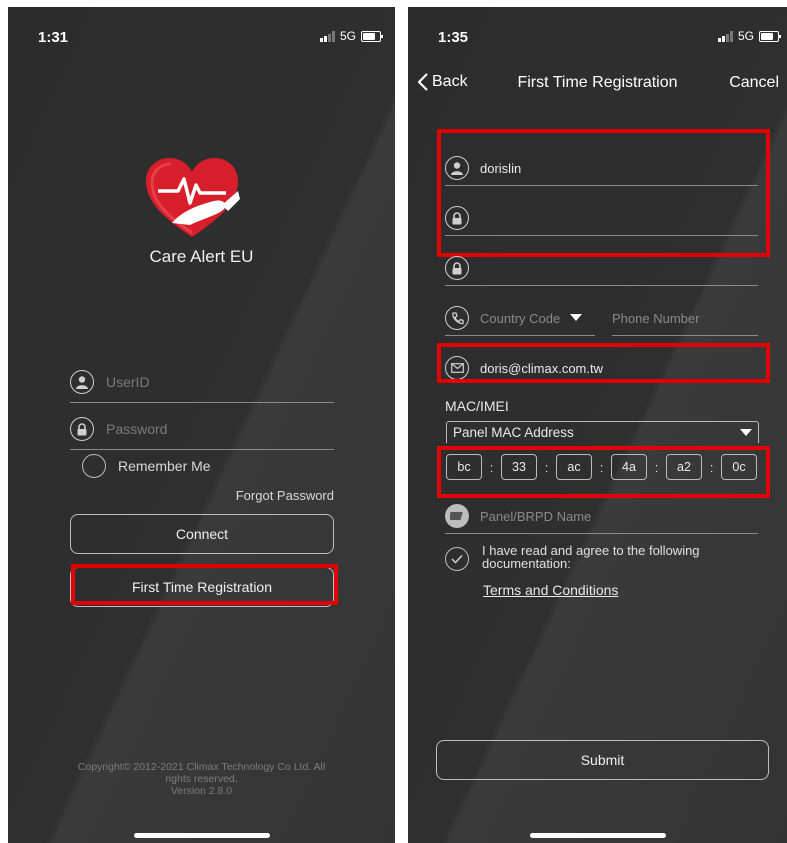 This screenshot has height=843, width=787. I want to click on status-time: 1:35, so click(453, 37).